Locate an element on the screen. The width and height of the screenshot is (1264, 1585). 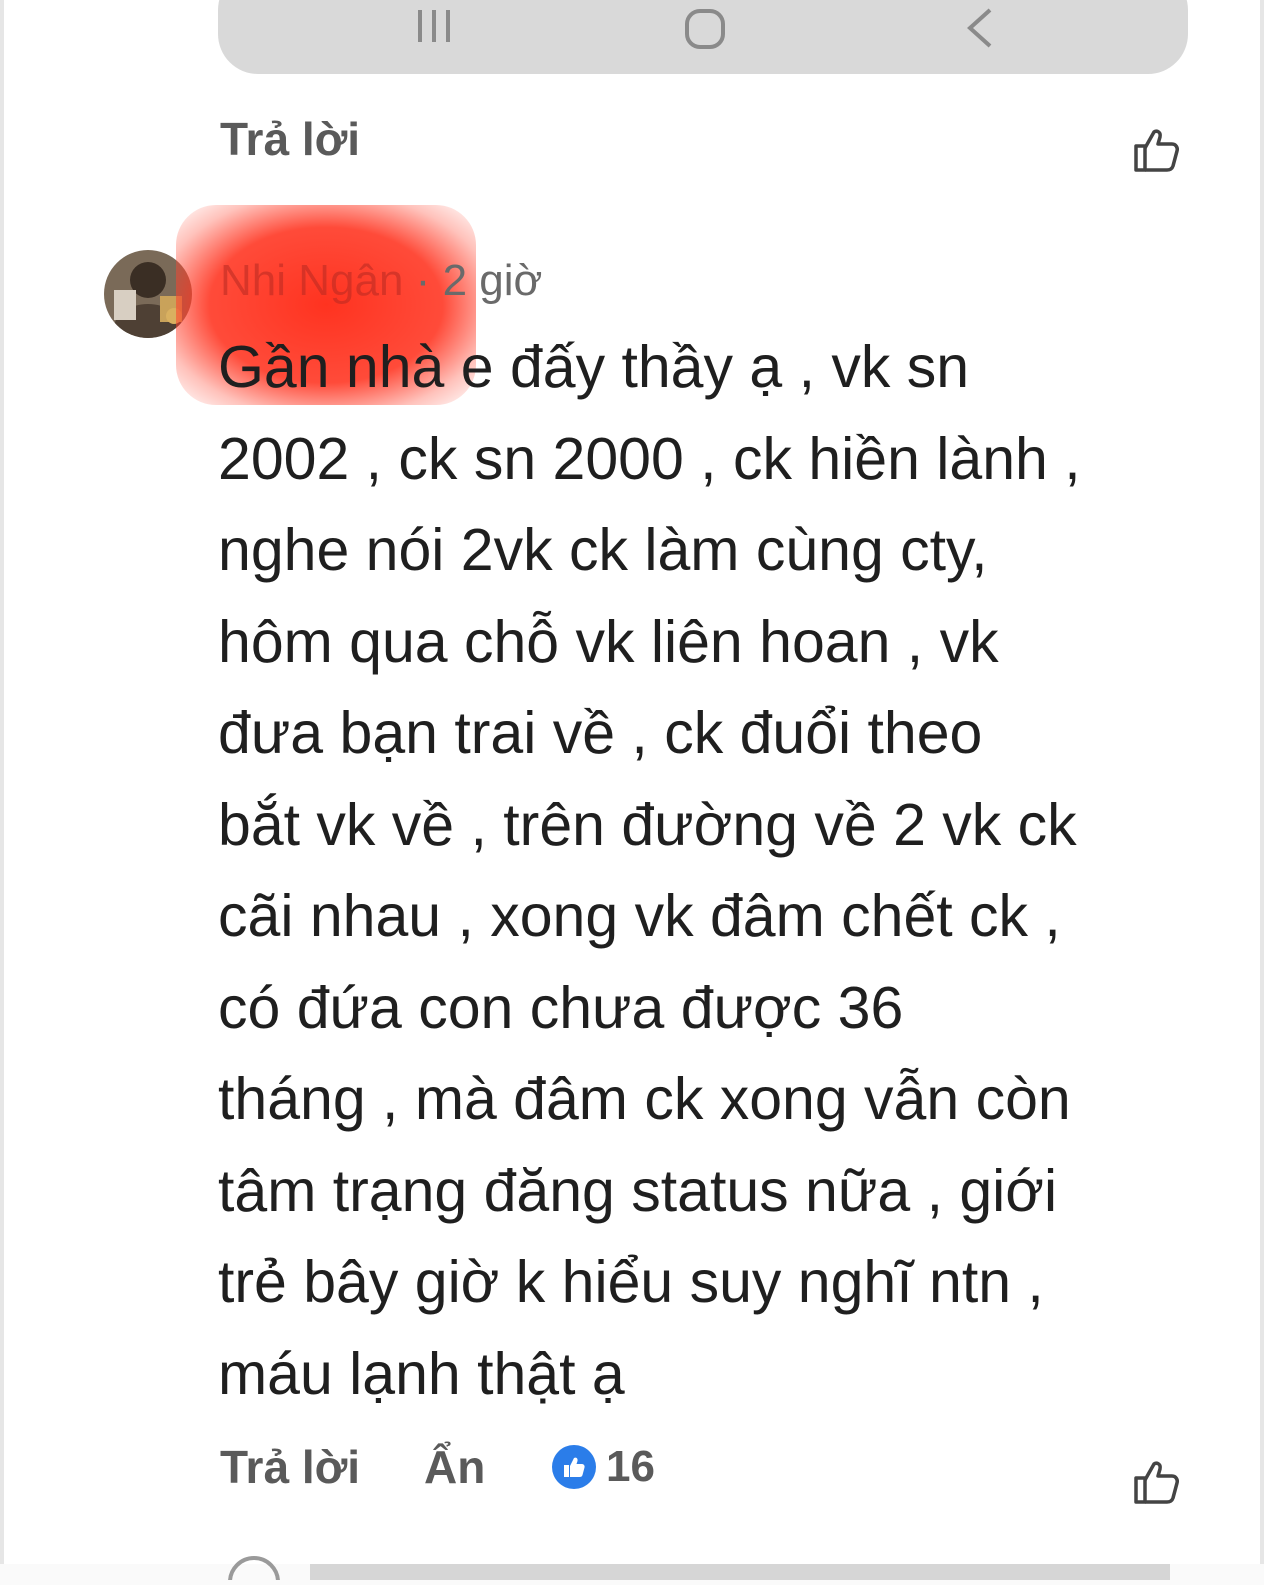
home-icon is located at coordinates (705, 31).